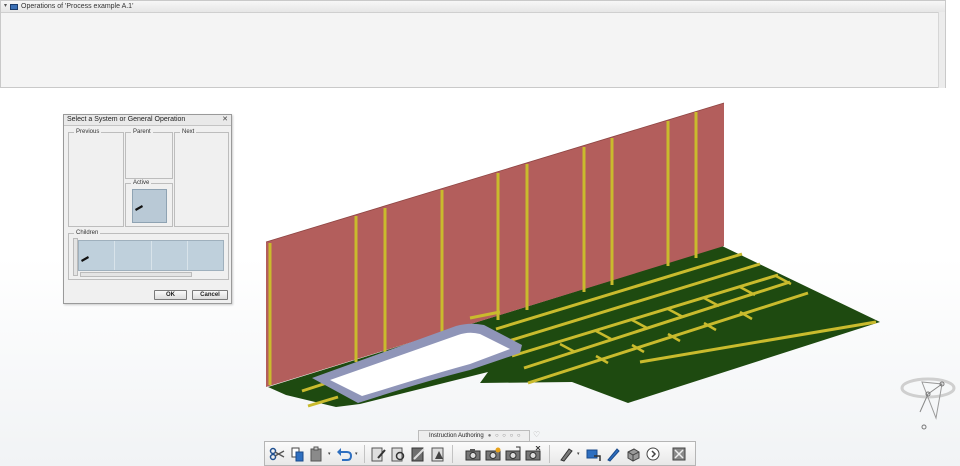 The image size is (960, 466). Describe the element at coordinates (88, 132) in the screenshot. I see `previous-label: Previous` at that location.